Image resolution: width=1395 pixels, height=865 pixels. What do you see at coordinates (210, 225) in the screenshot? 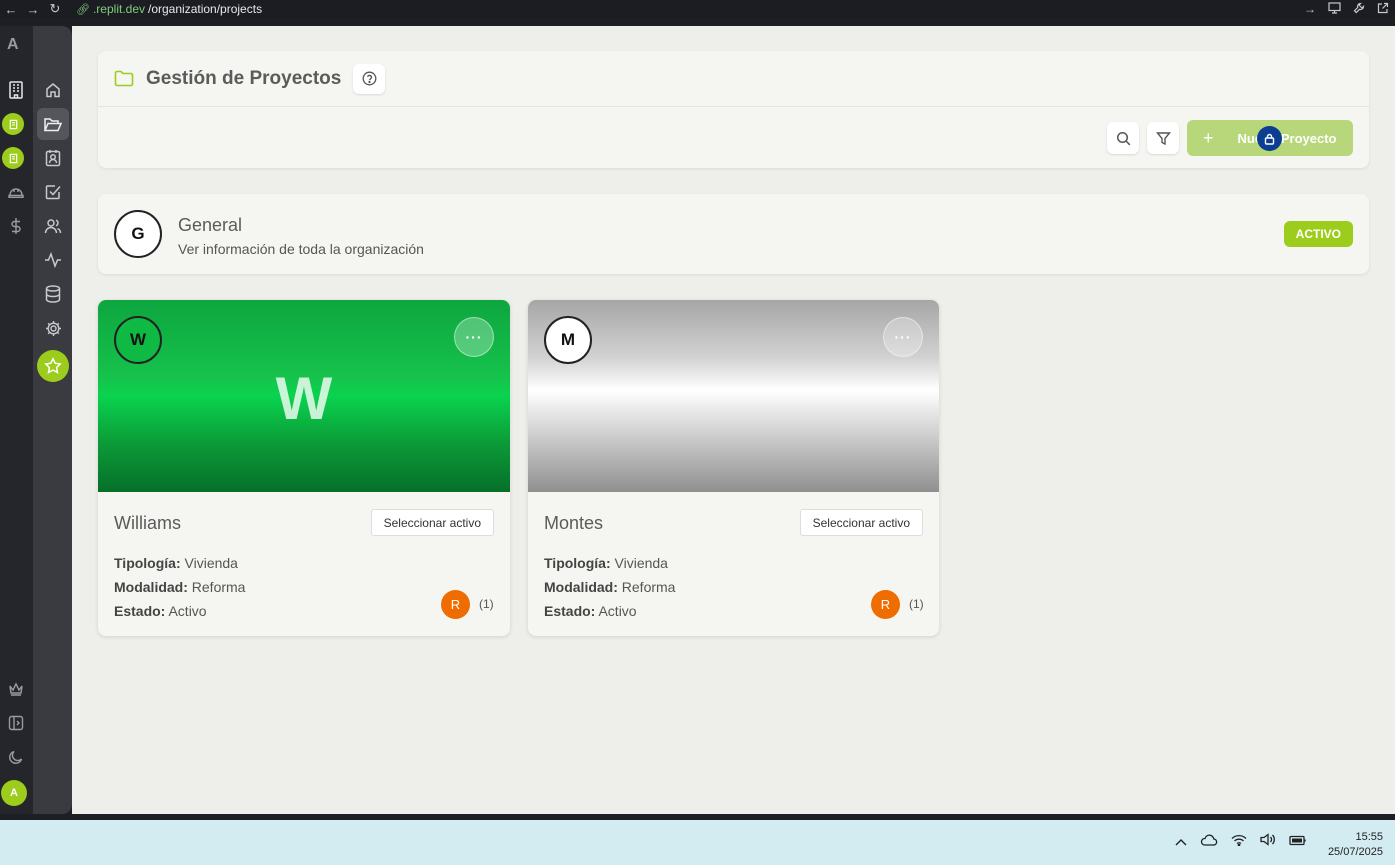
I see `general-title: General` at bounding box center [210, 225].